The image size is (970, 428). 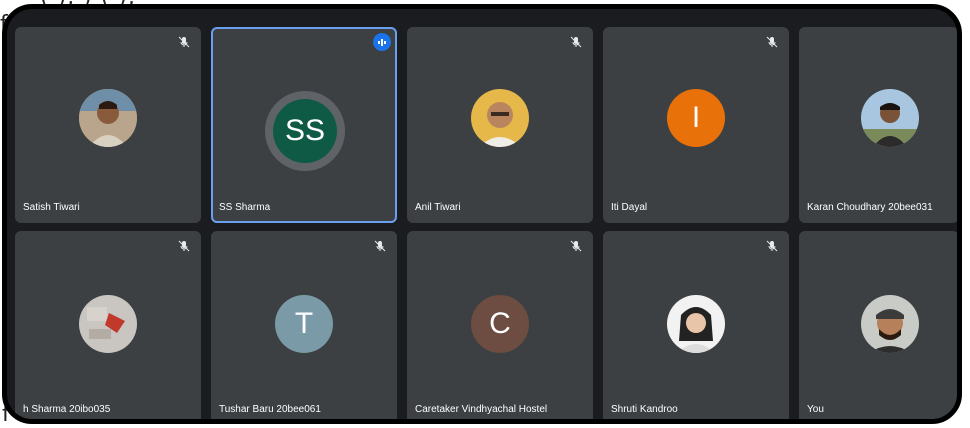 What do you see at coordinates (245, 207) in the screenshot?
I see `participant-name: SS Sharma` at bounding box center [245, 207].